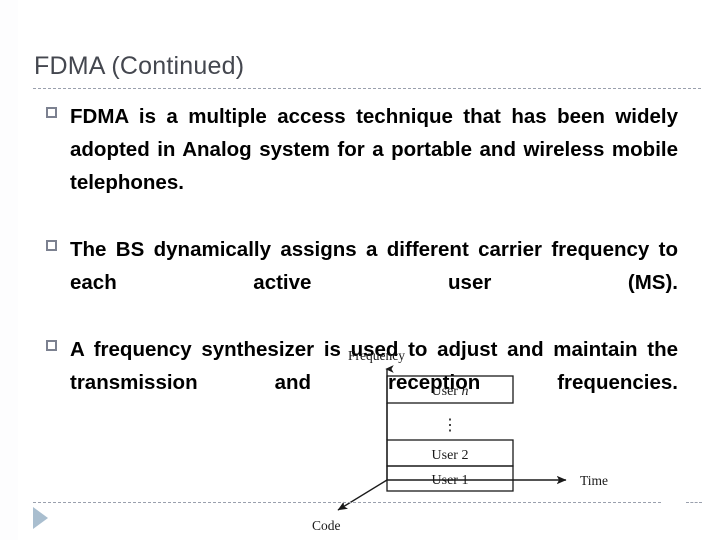 This screenshot has width=720, height=540. I want to click on axis-label-code: Code, so click(326, 525).